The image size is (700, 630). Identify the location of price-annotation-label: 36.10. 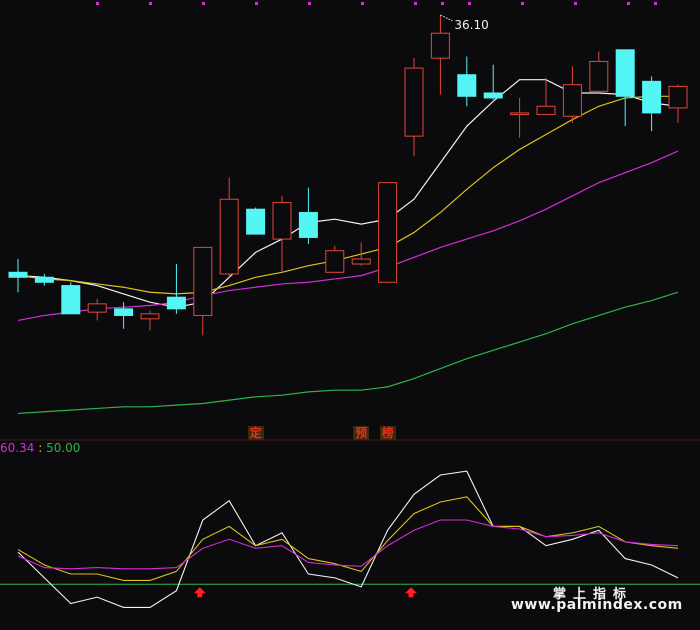
(471, 25).